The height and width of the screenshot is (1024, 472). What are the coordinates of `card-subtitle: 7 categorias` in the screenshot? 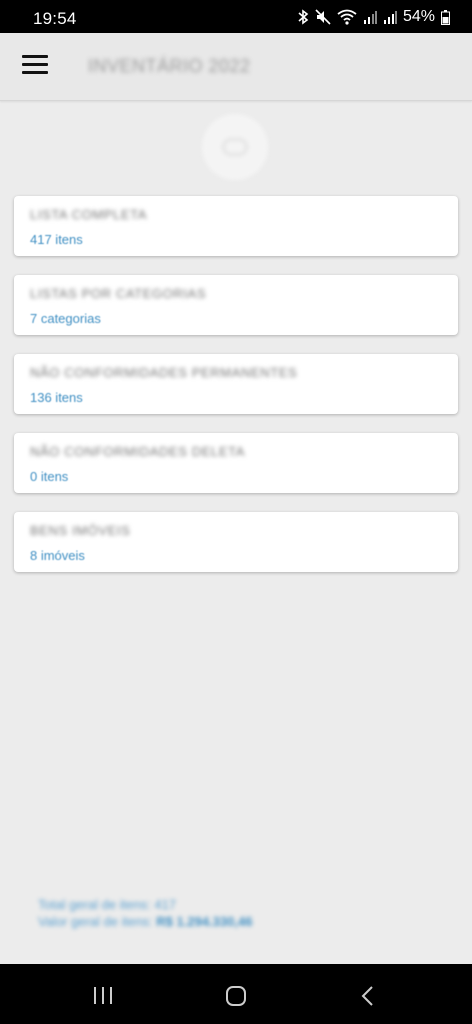 It's located at (65, 318).